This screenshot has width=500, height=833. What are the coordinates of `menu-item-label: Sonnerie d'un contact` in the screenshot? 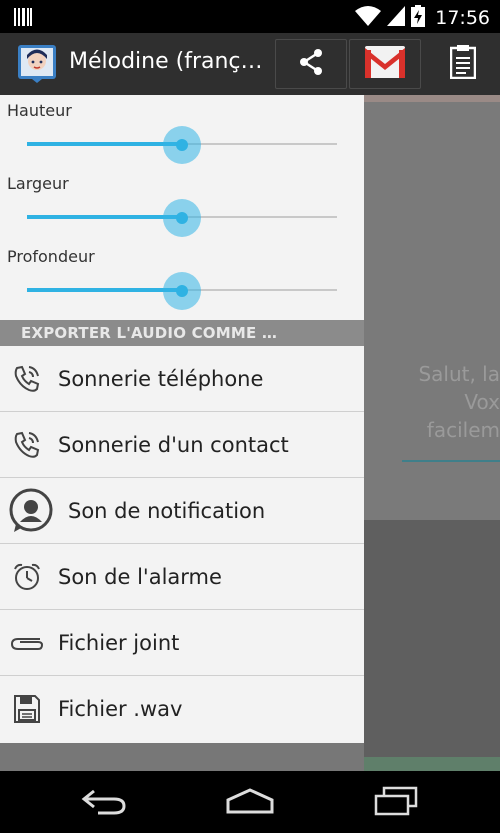 It's located at (173, 445).